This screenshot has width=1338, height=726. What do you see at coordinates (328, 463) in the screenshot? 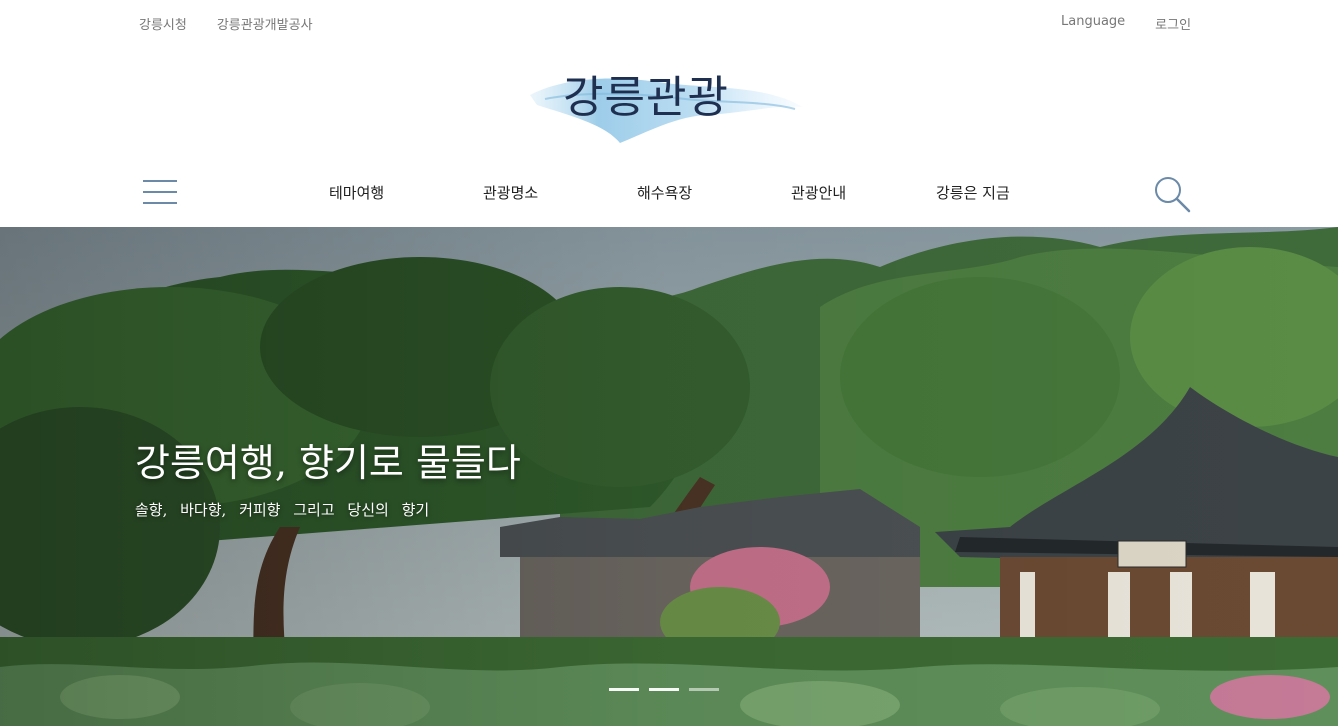
I see `hero-title: 강릉여행, 향기로 물들다` at bounding box center [328, 463].